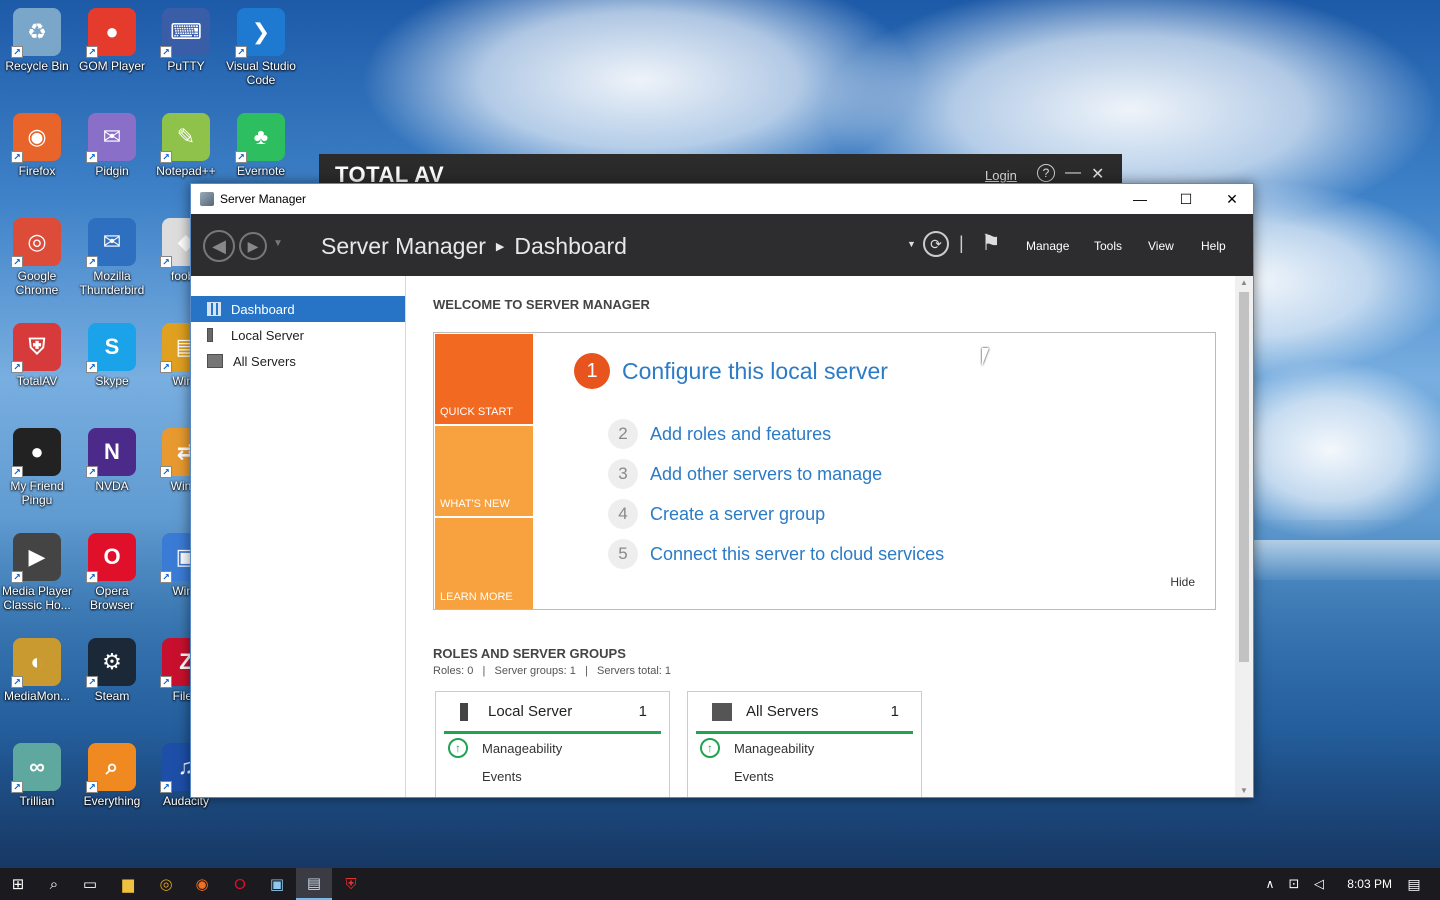 The height and width of the screenshot is (900, 1440). I want to click on card-header: All Servers 1, so click(804, 713).